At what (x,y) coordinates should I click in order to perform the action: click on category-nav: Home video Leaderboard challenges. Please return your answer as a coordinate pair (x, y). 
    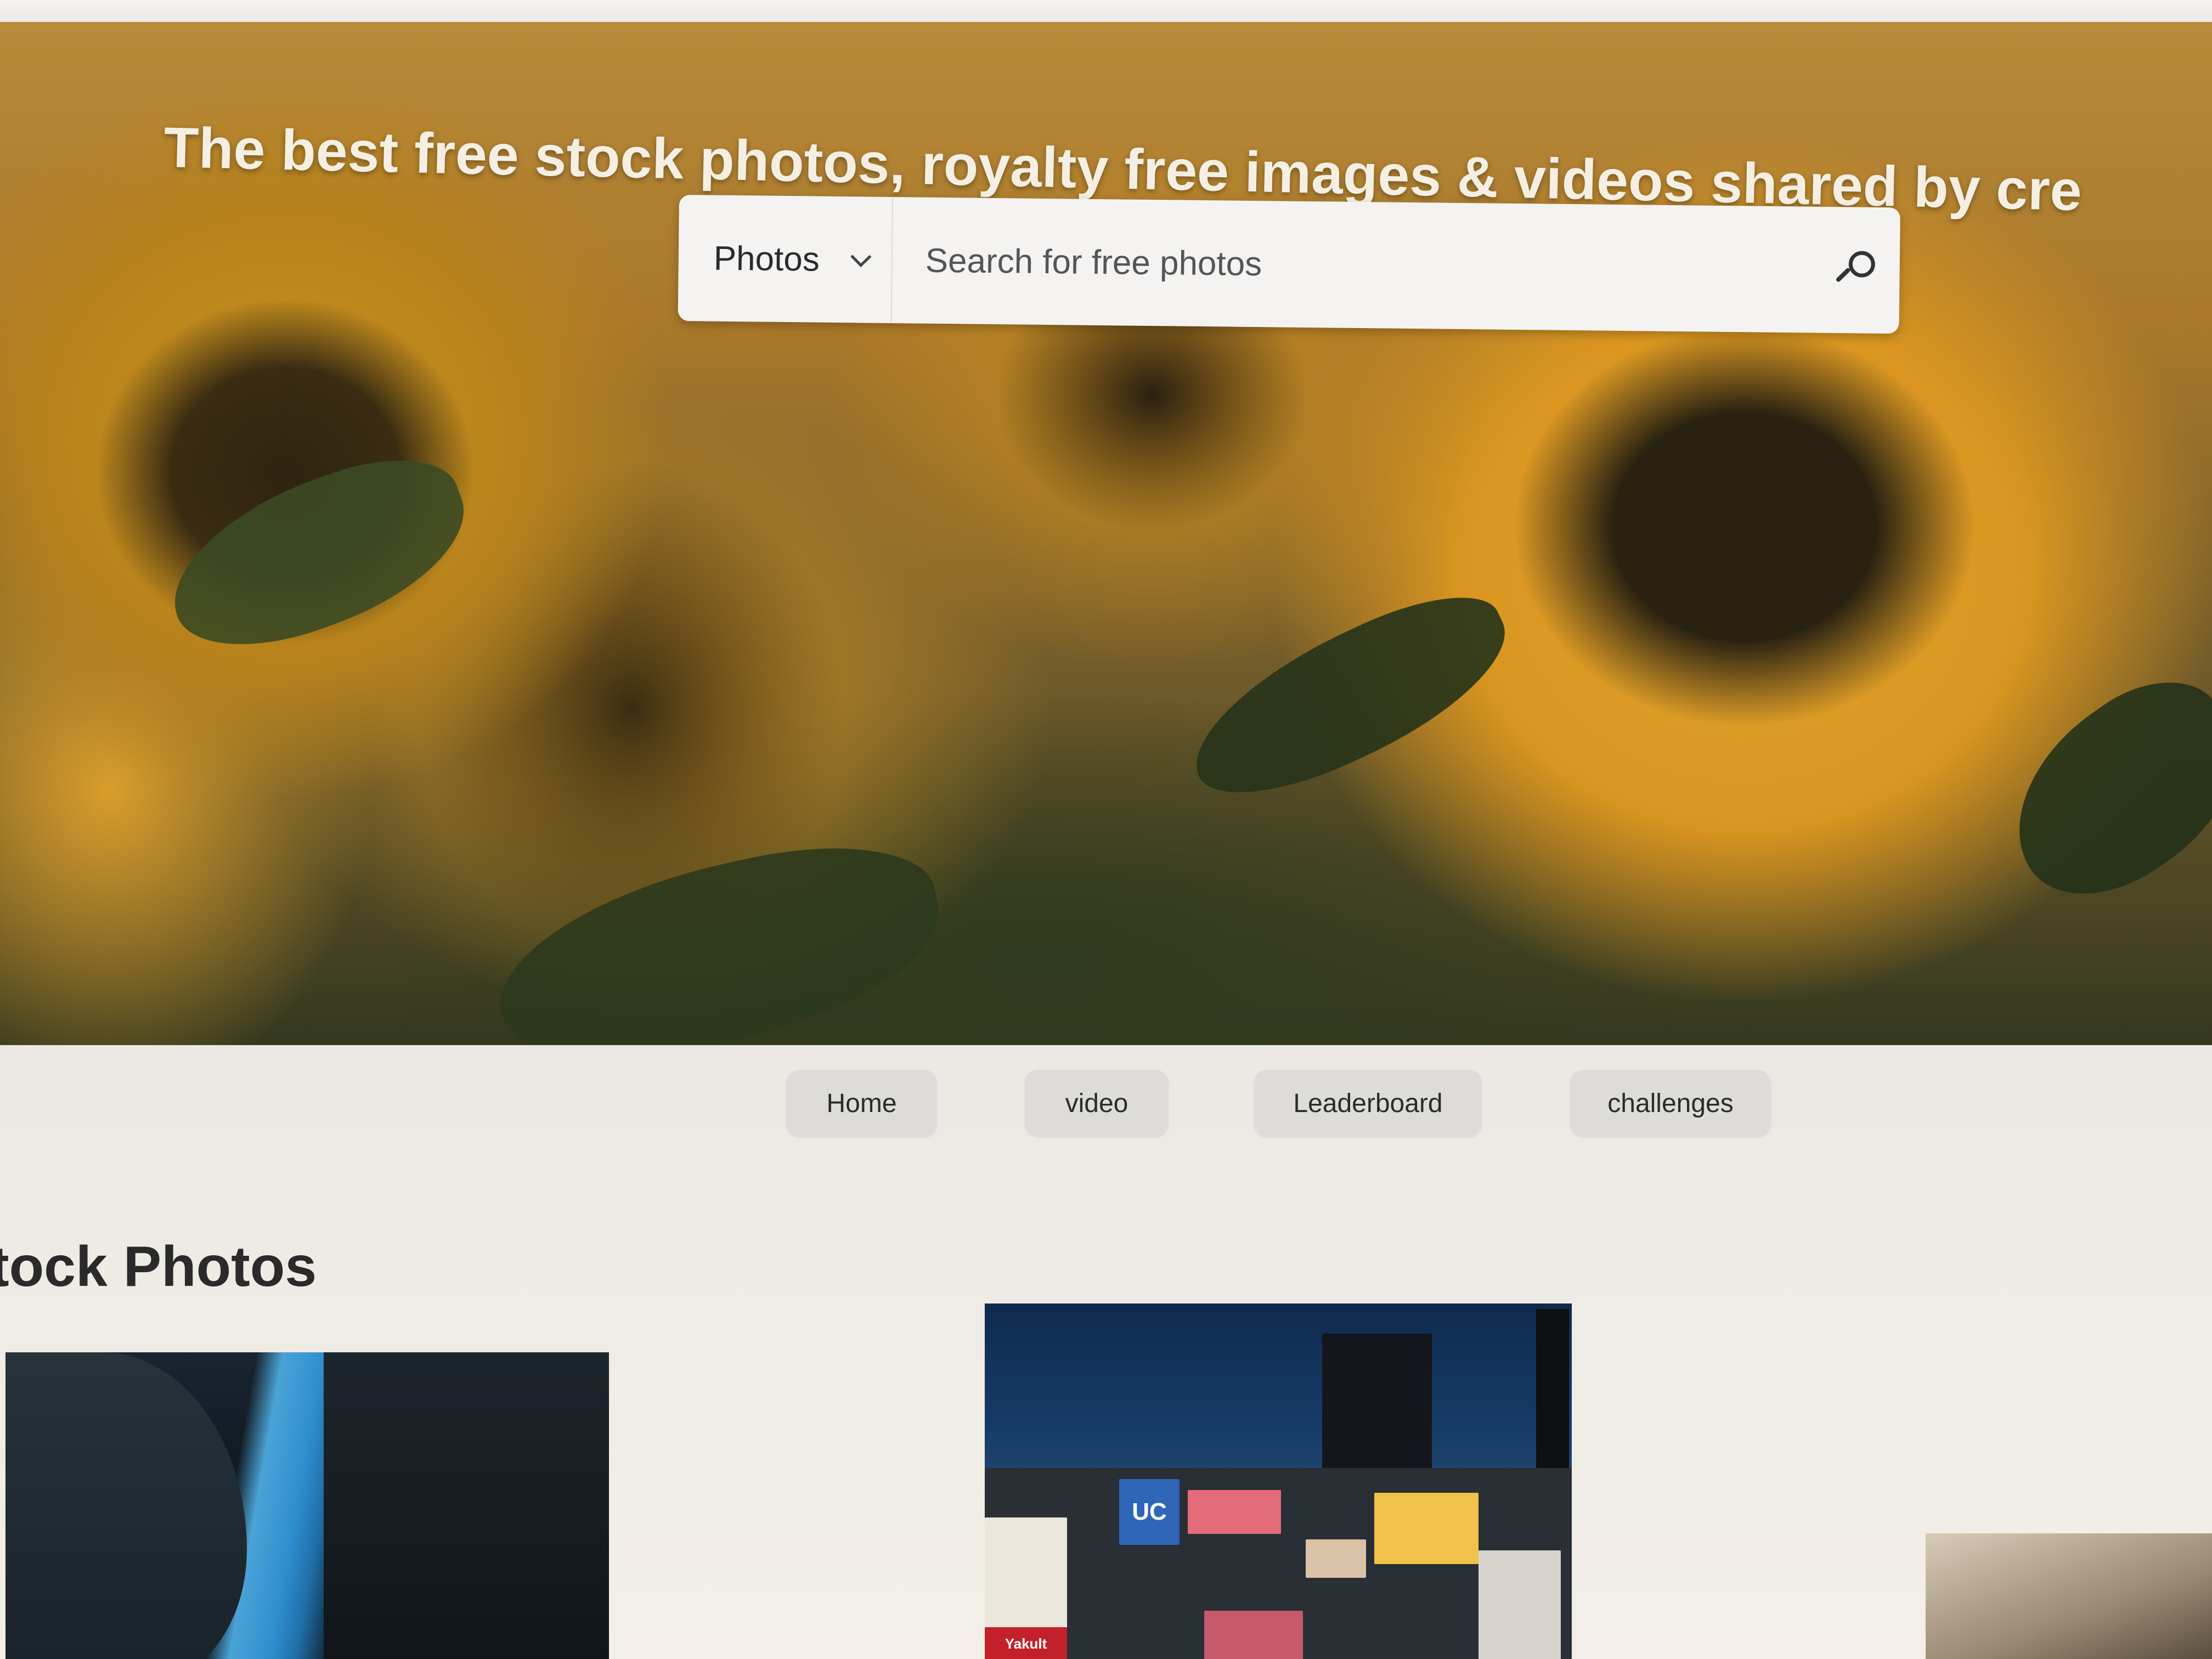
    Looking at the image, I should click on (1106, 1108).